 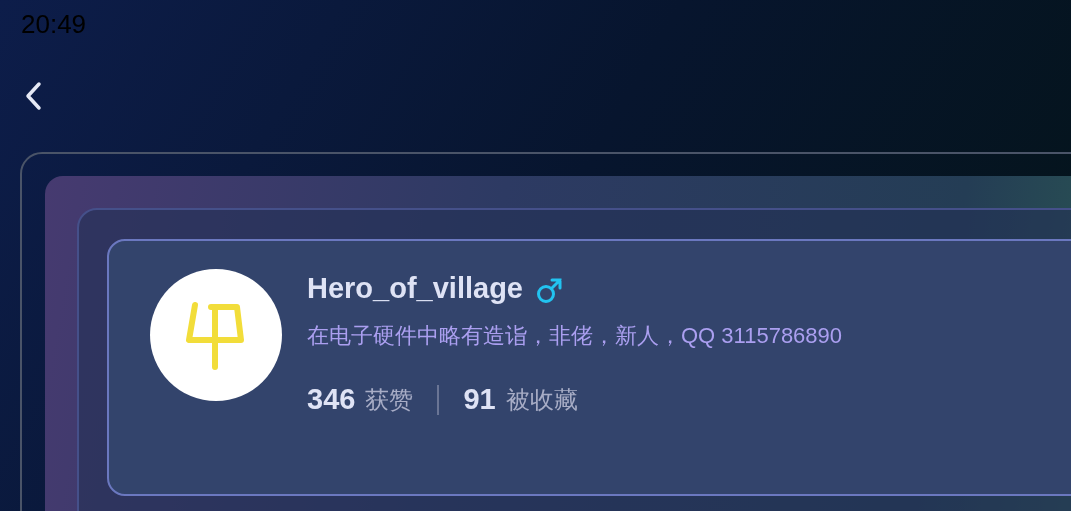 What do you see at coordinates (54, 24) in the screenshot?
I see `status-time: 20:49` at bounding box center [54, 24].